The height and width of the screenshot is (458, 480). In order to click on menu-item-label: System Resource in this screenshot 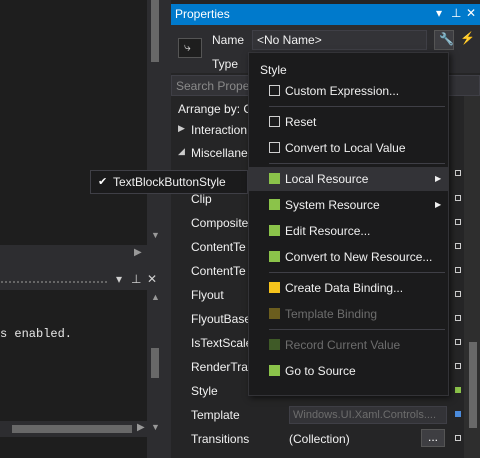, I will do `click(332, 205)`.